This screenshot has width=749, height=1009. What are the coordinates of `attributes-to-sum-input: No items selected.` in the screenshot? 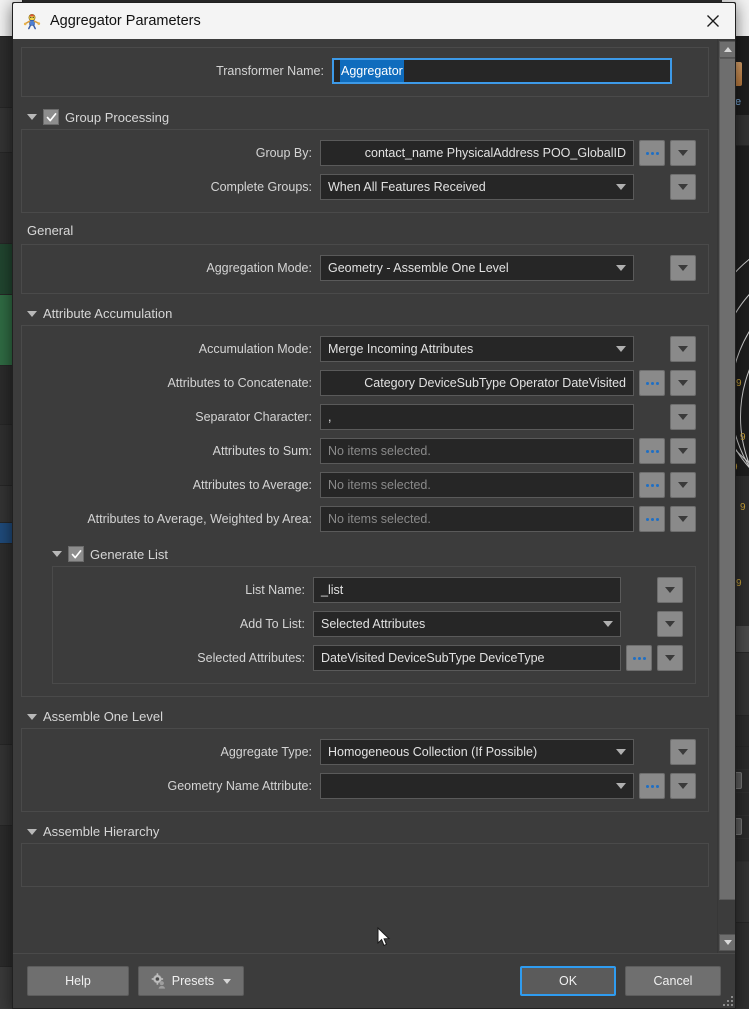 It's located at (477, 451).